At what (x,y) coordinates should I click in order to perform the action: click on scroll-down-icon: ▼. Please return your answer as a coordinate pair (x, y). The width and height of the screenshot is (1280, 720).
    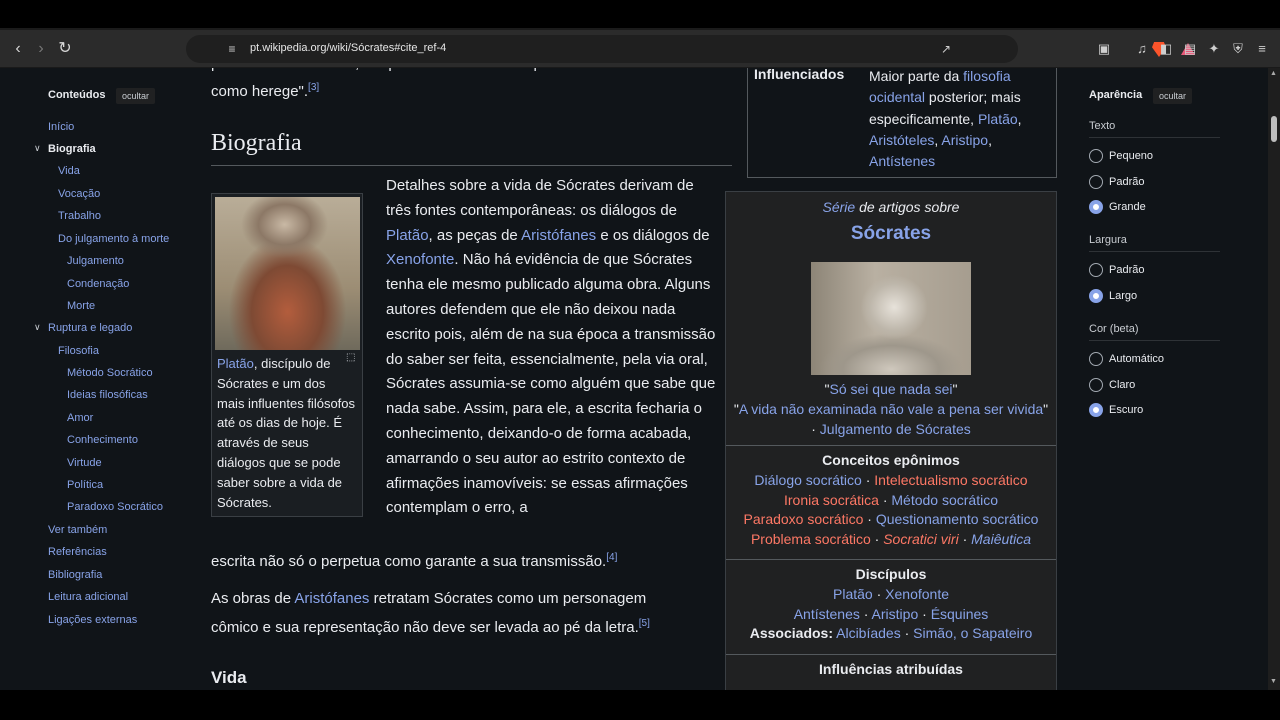
    Looking at the image, I should click on (1273, 681).